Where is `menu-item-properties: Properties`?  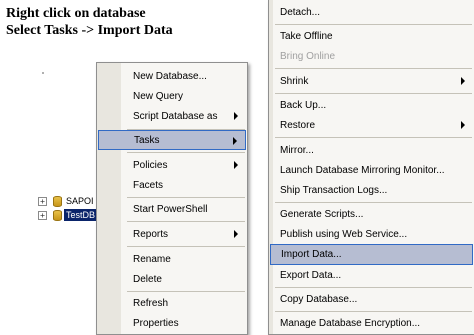 menu-item-properties: Properties is located at coordinates (172, 323).